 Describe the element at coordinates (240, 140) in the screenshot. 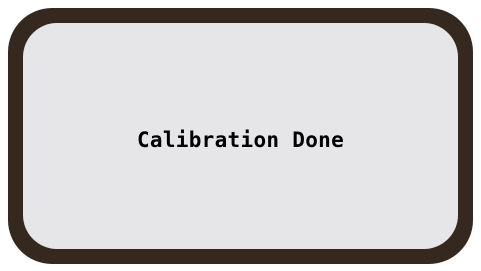

I see `status-message: Calibration Done` at that location.